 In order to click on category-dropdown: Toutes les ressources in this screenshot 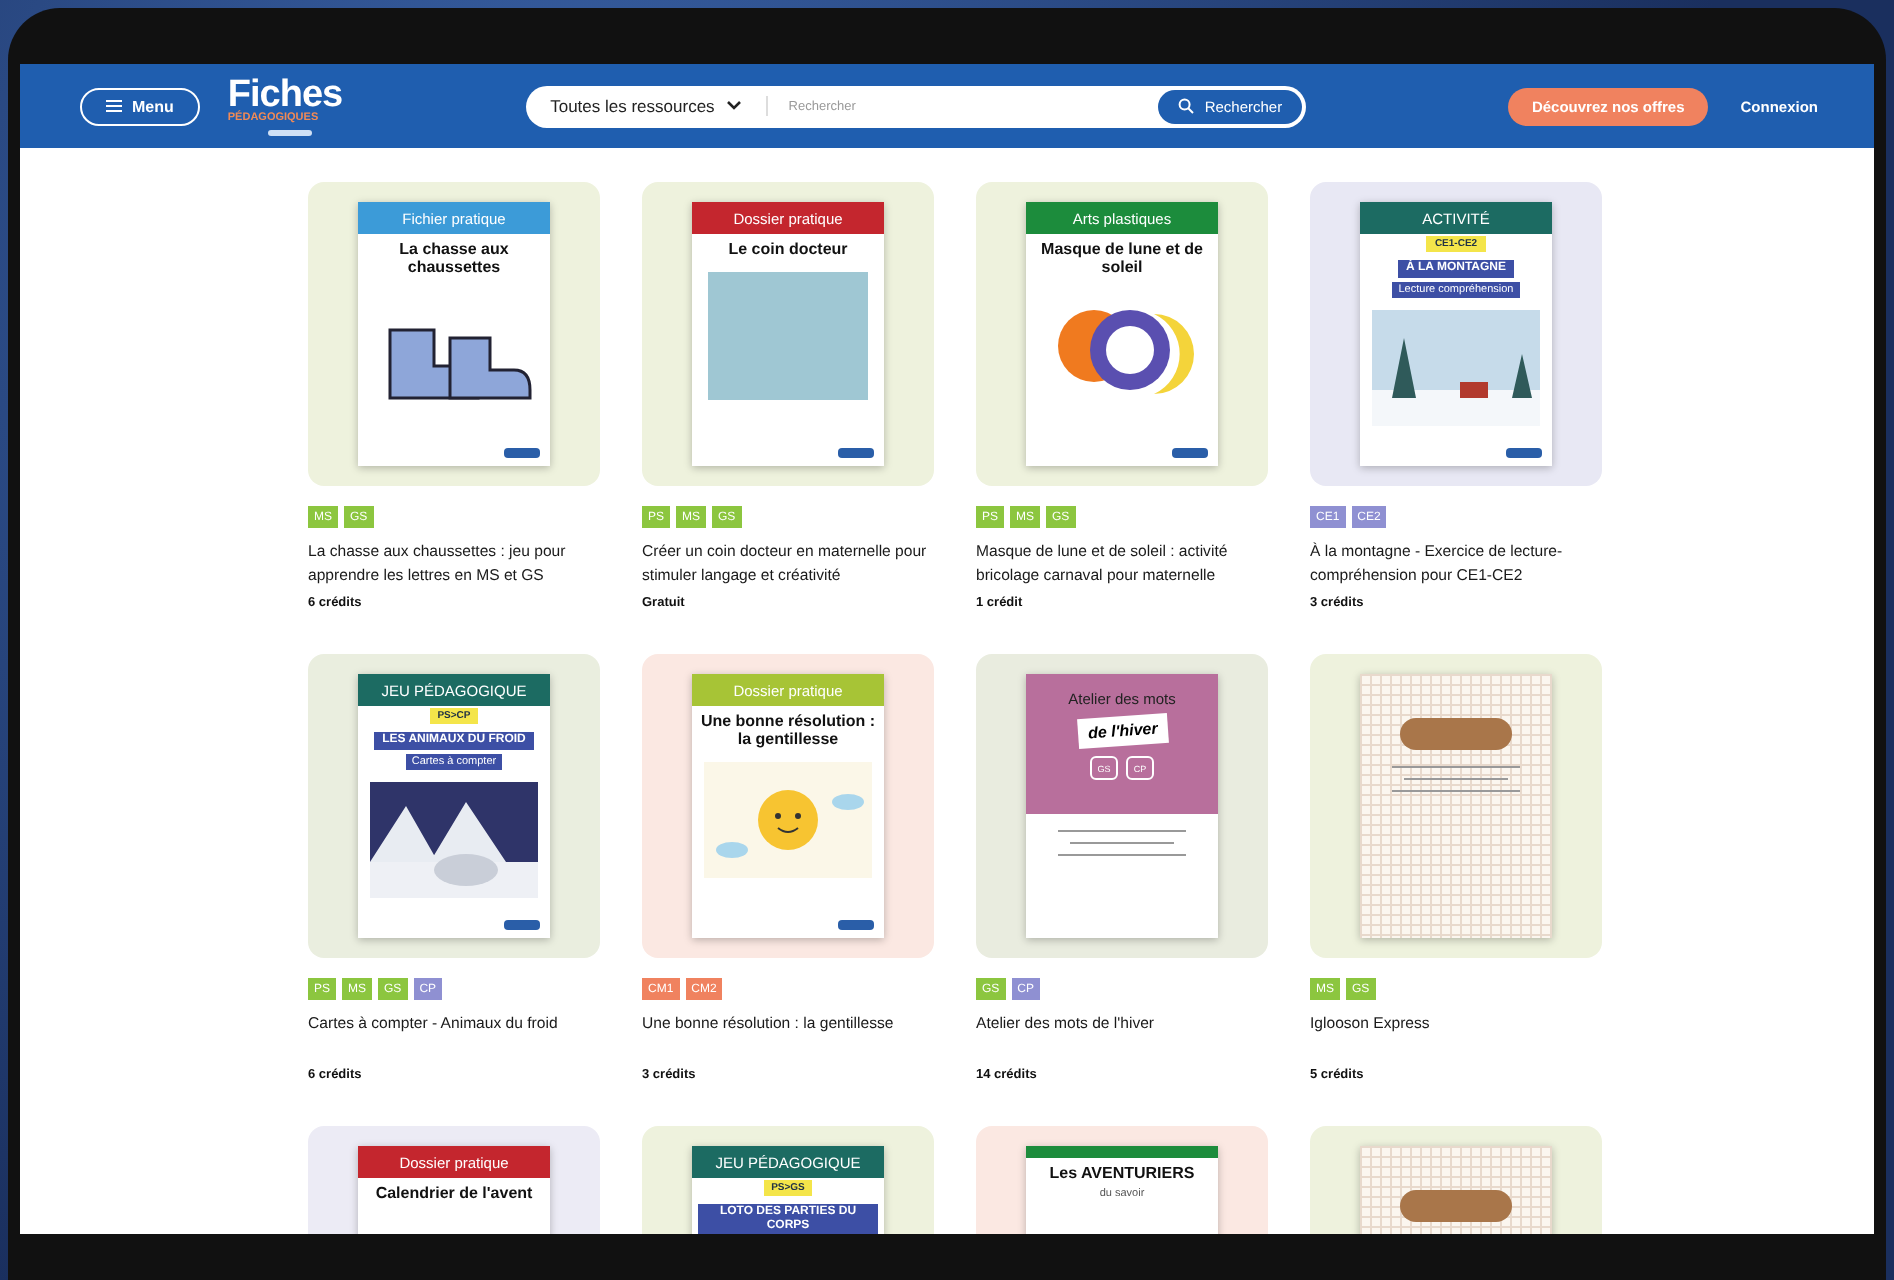, I will do `click(659, 106)`.